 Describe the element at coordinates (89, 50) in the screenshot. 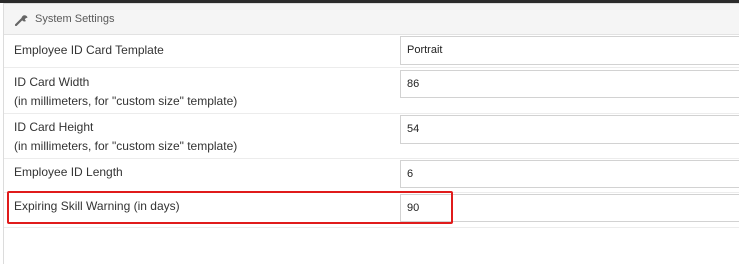

I see `setting-label-card-template: Employee ID Card Template` at that location.